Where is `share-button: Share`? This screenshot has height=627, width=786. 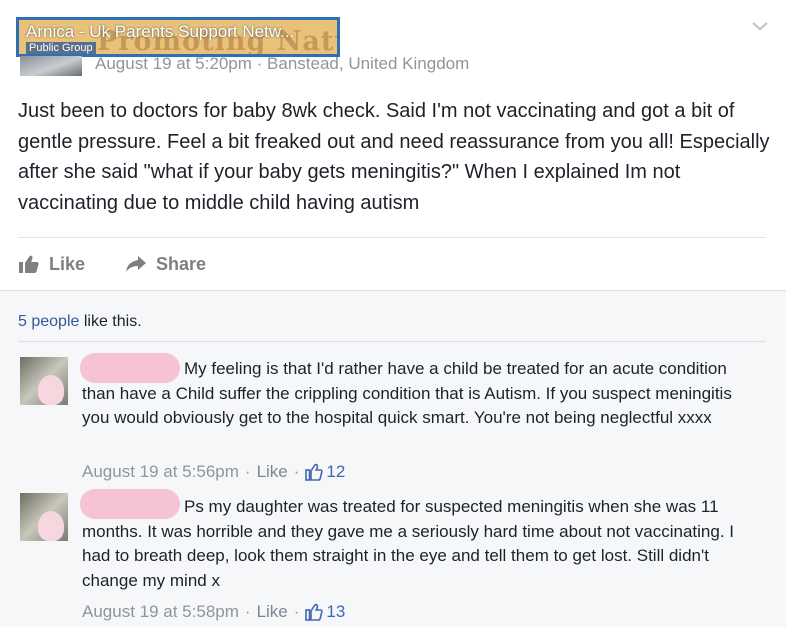
share-button: Share is located at coordinates (165, 264).